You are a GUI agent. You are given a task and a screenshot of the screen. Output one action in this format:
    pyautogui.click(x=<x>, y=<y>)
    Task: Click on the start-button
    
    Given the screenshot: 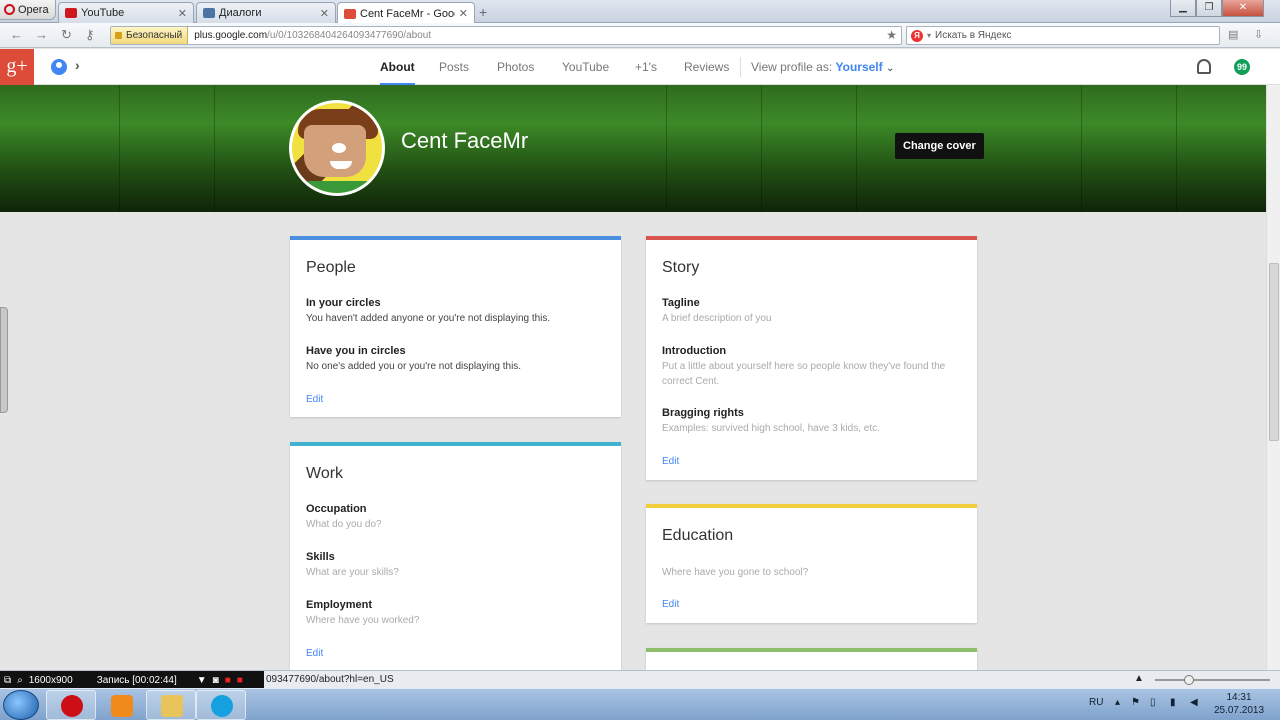 What is the action you would take?
    pyautogui.click(x=21, y=705)
    